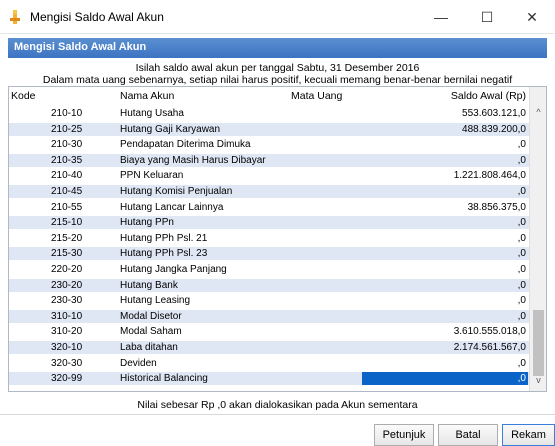 The height and width of the screenshot is (446, 555). Describe the element at coordinates (138, 363) in the screenshot. I see `cell-nama-akun: Deviden` at that location.